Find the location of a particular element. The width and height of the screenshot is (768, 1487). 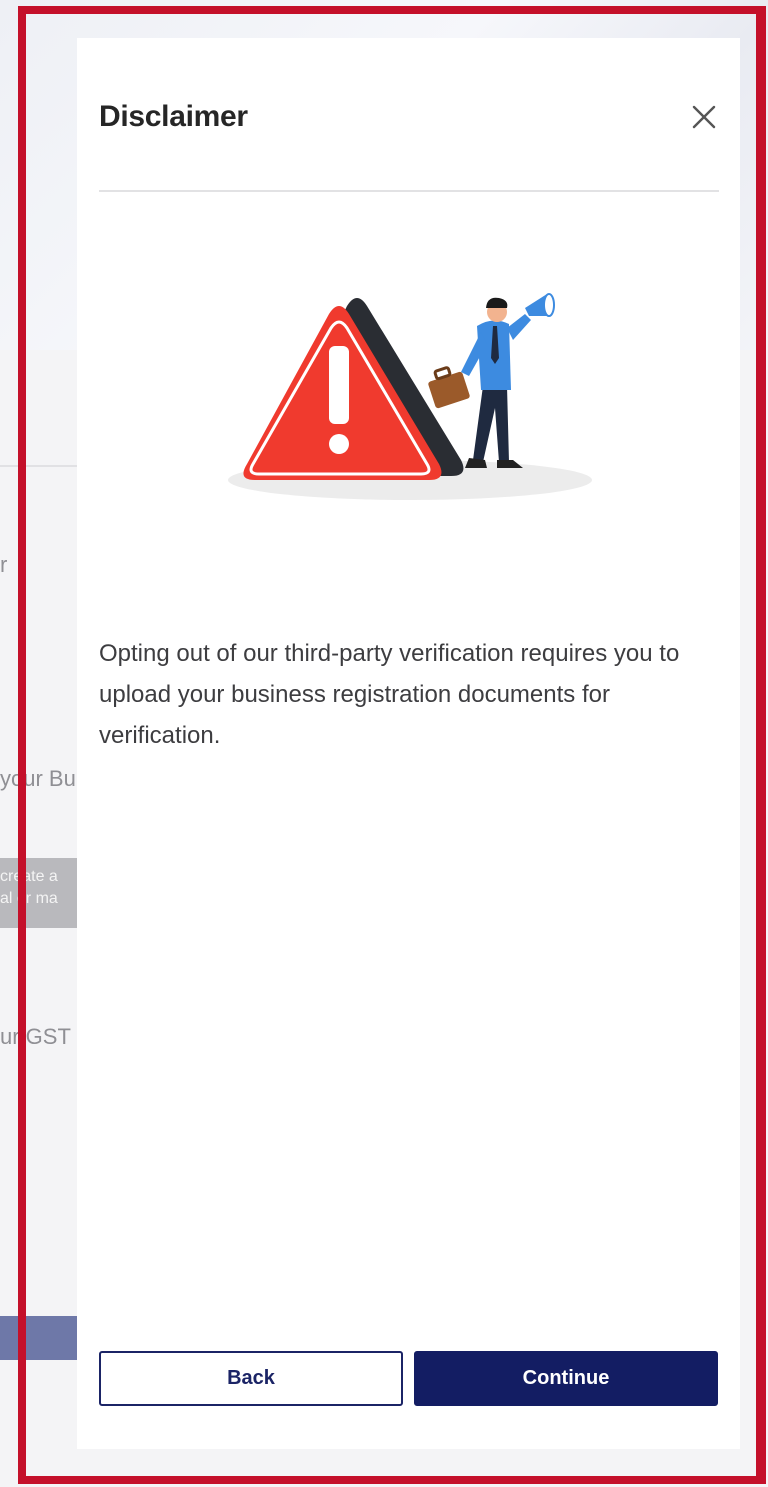

background-text-fragment: your Bu is located at coordinates (38, 778).